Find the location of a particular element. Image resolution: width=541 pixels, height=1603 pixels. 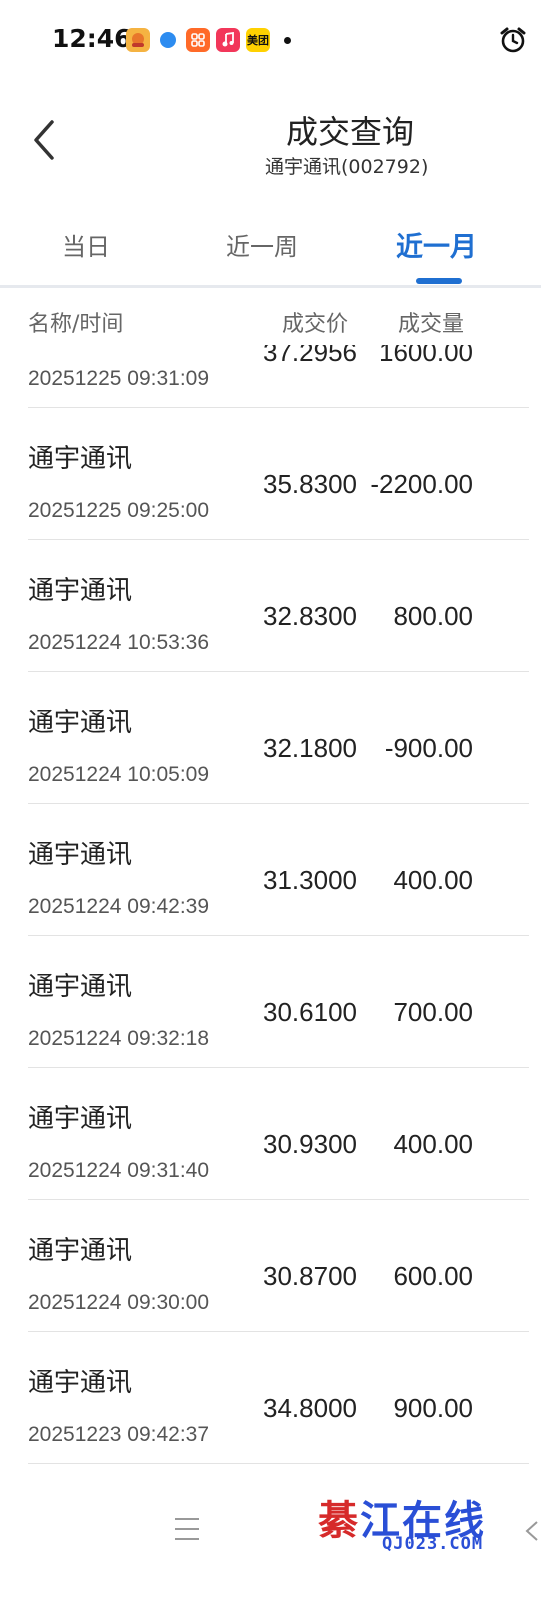

column-header-name-time: 名称/时间 is located at coordinates (76, 324).